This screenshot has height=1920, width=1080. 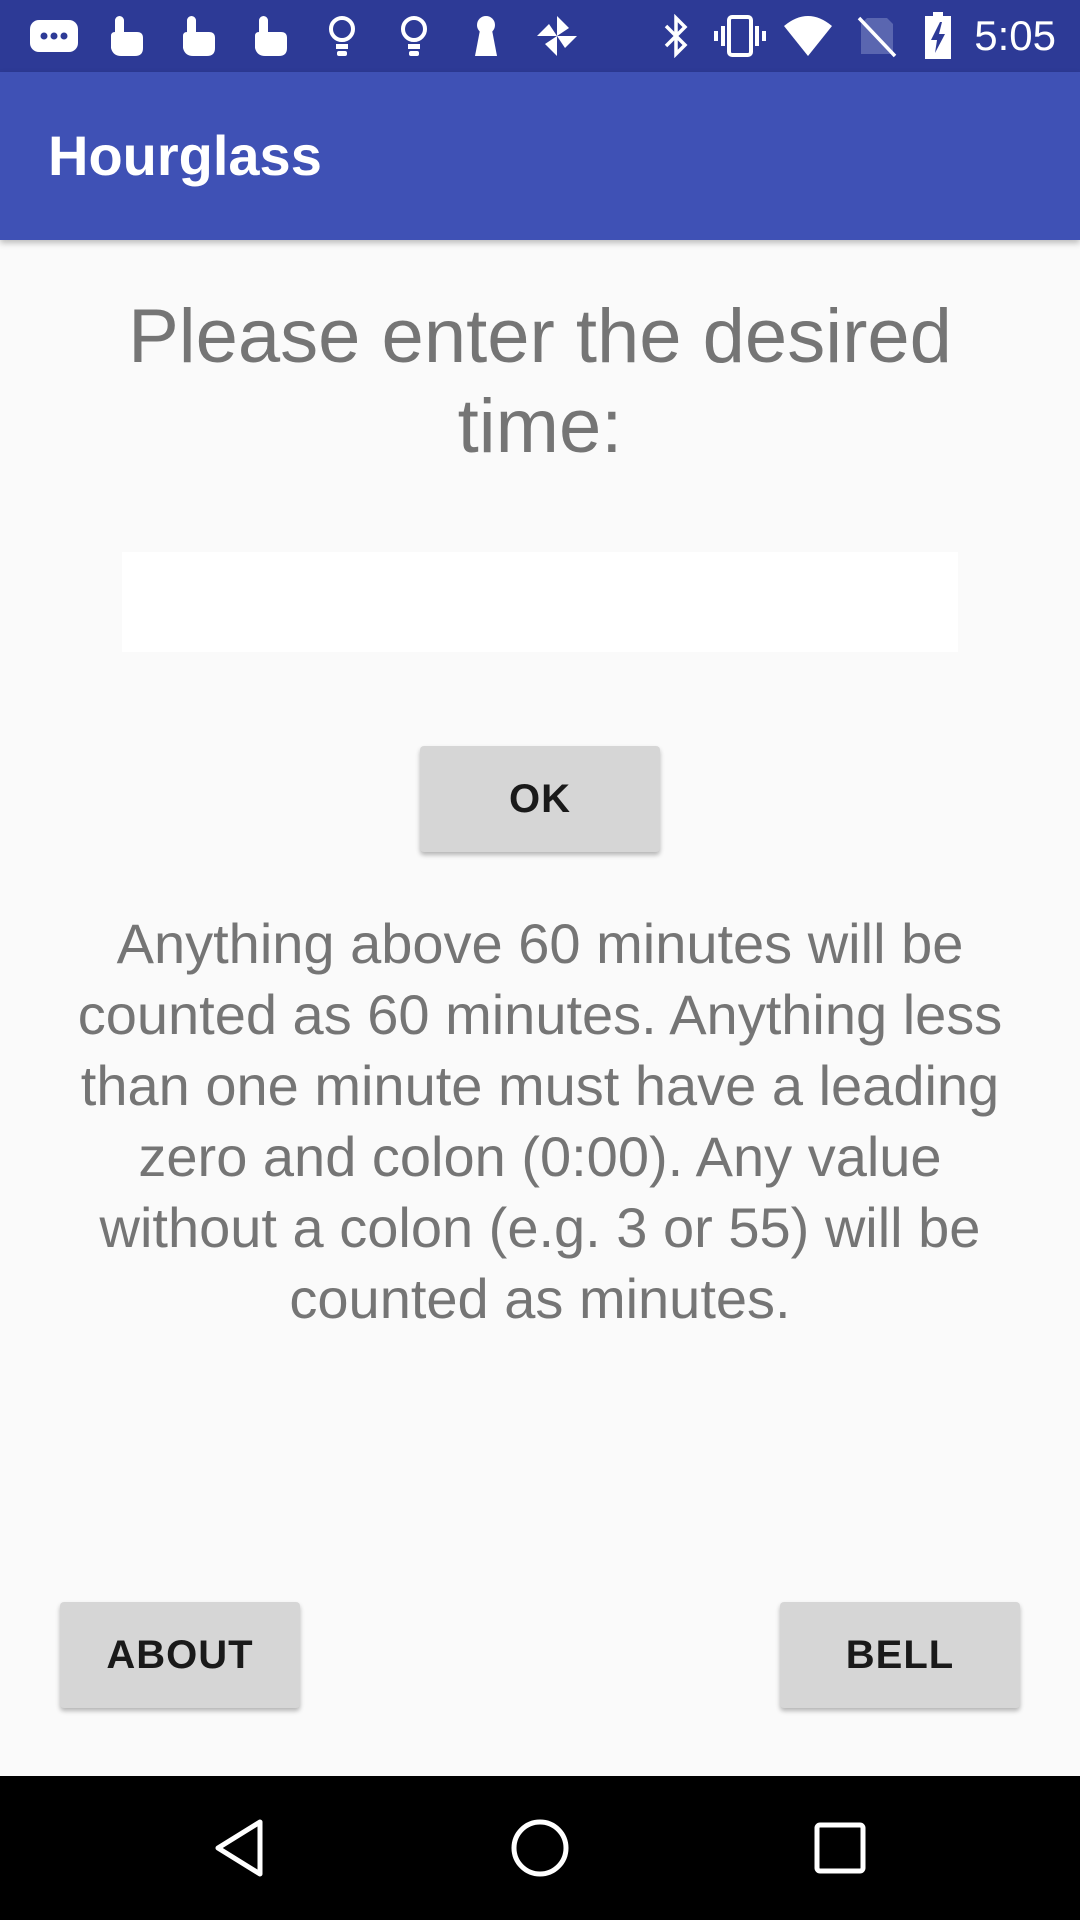 I want to click on messaging-icon, so click(x=54, y=36).